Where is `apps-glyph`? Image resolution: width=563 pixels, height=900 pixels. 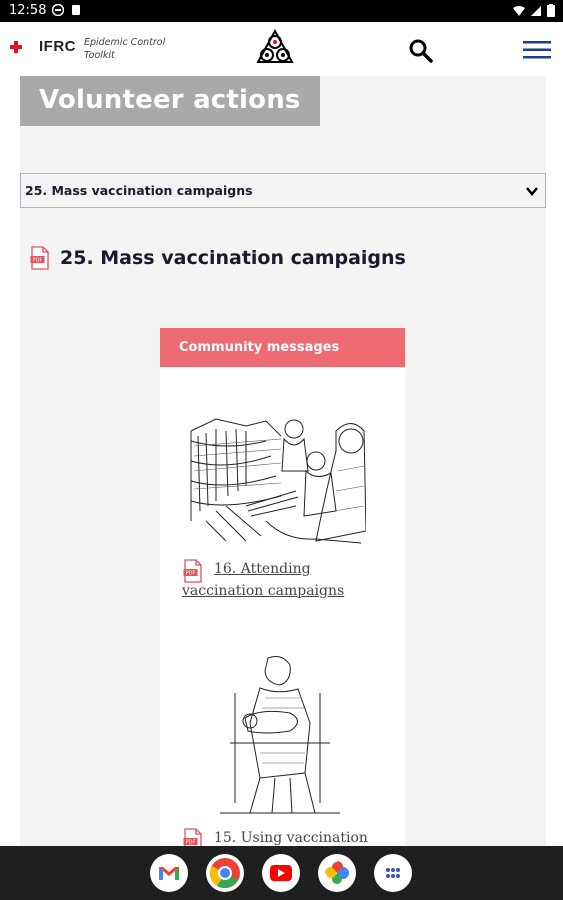 apps-glyph is located at coordinates (393, 873).